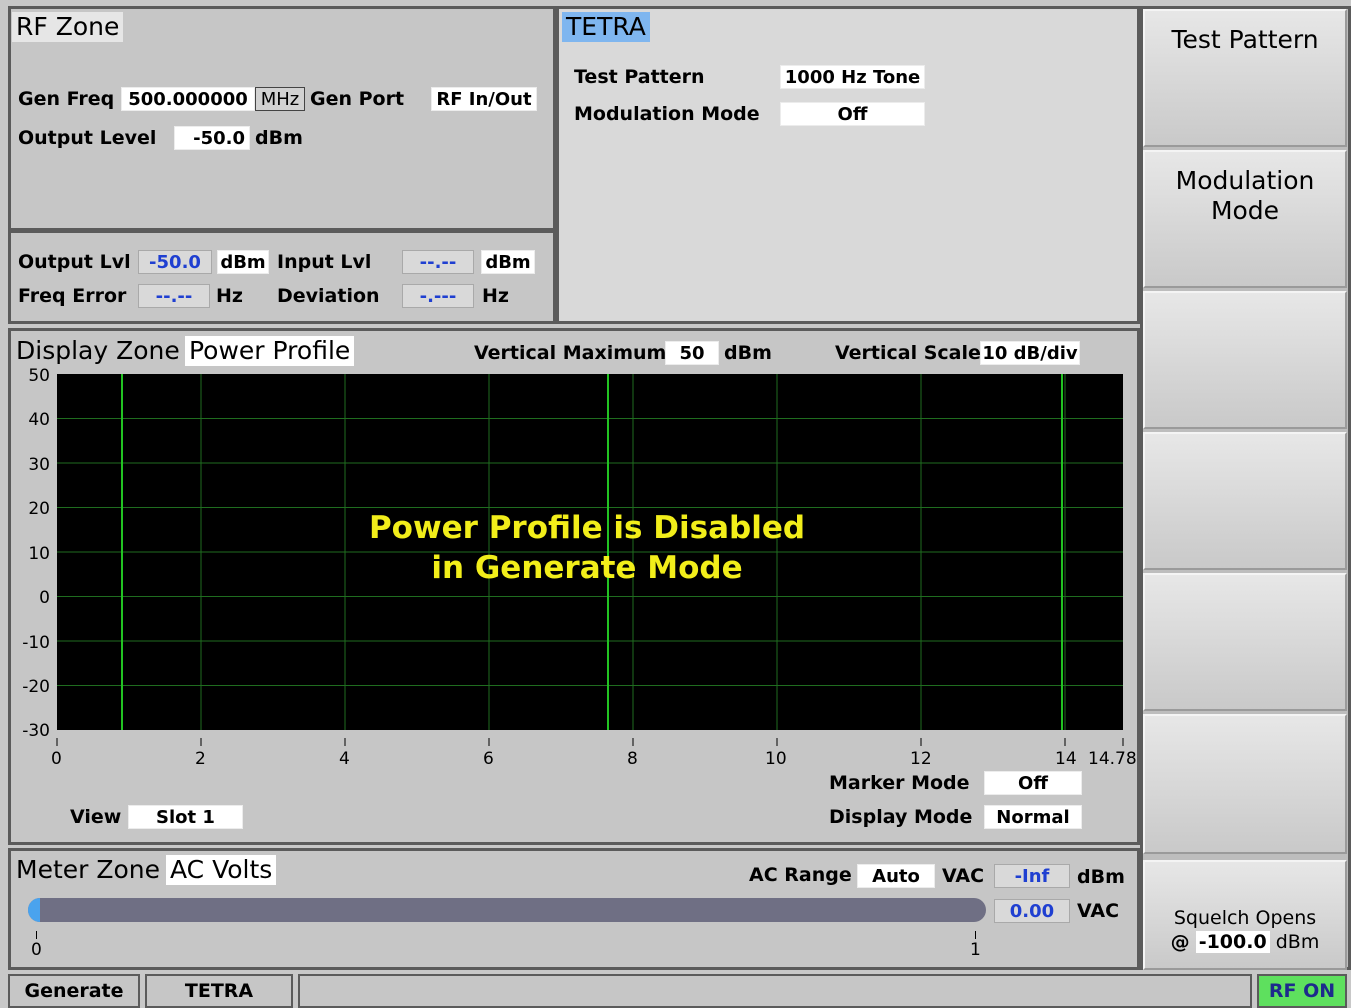  What do you see at coordinates (852, 114) in the screenshot?
I see `modulation-mode-field: Off` at bounding box center [852, 114].